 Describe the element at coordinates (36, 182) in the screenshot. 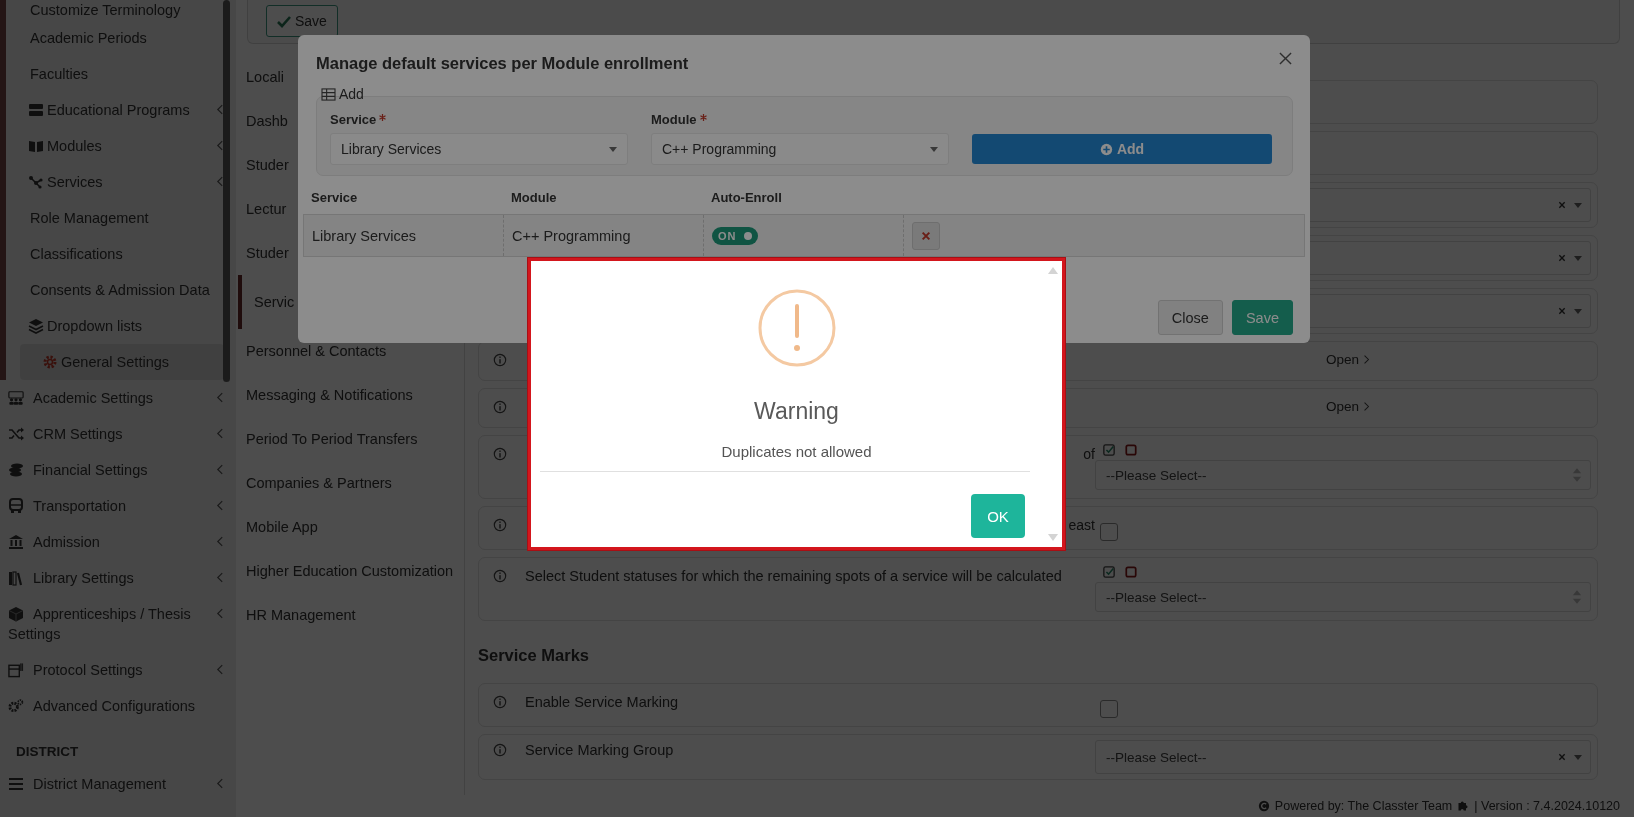

I see `network-icon` at that location.